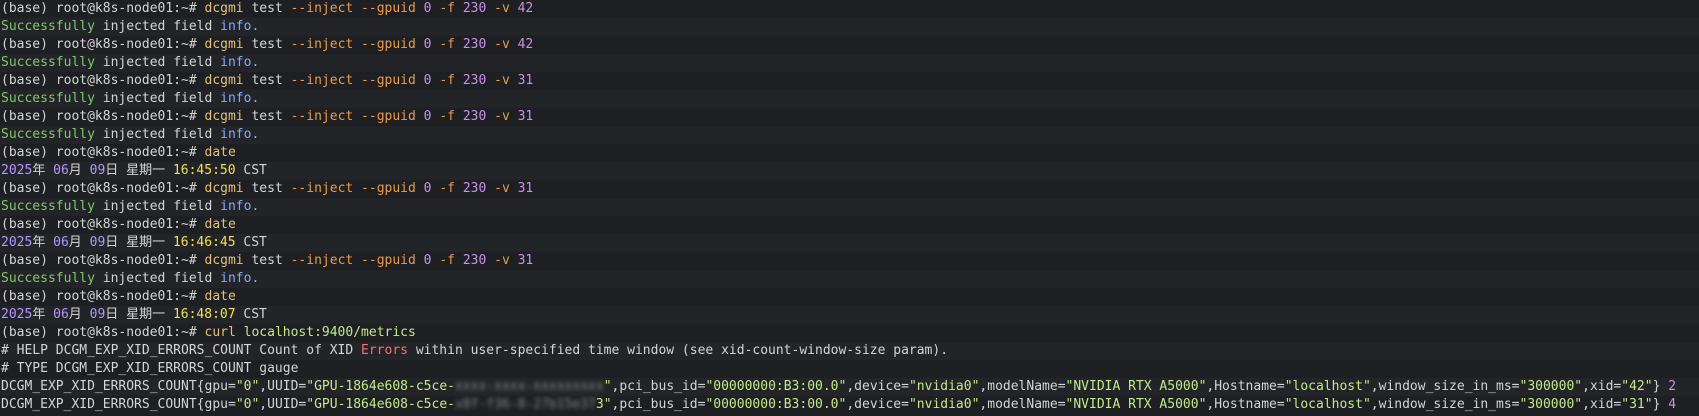  What do you see at coordinates (1551, 404) in the screenshot?
I see `terminal-token: "300000"` at bounding box center [1551, 404].